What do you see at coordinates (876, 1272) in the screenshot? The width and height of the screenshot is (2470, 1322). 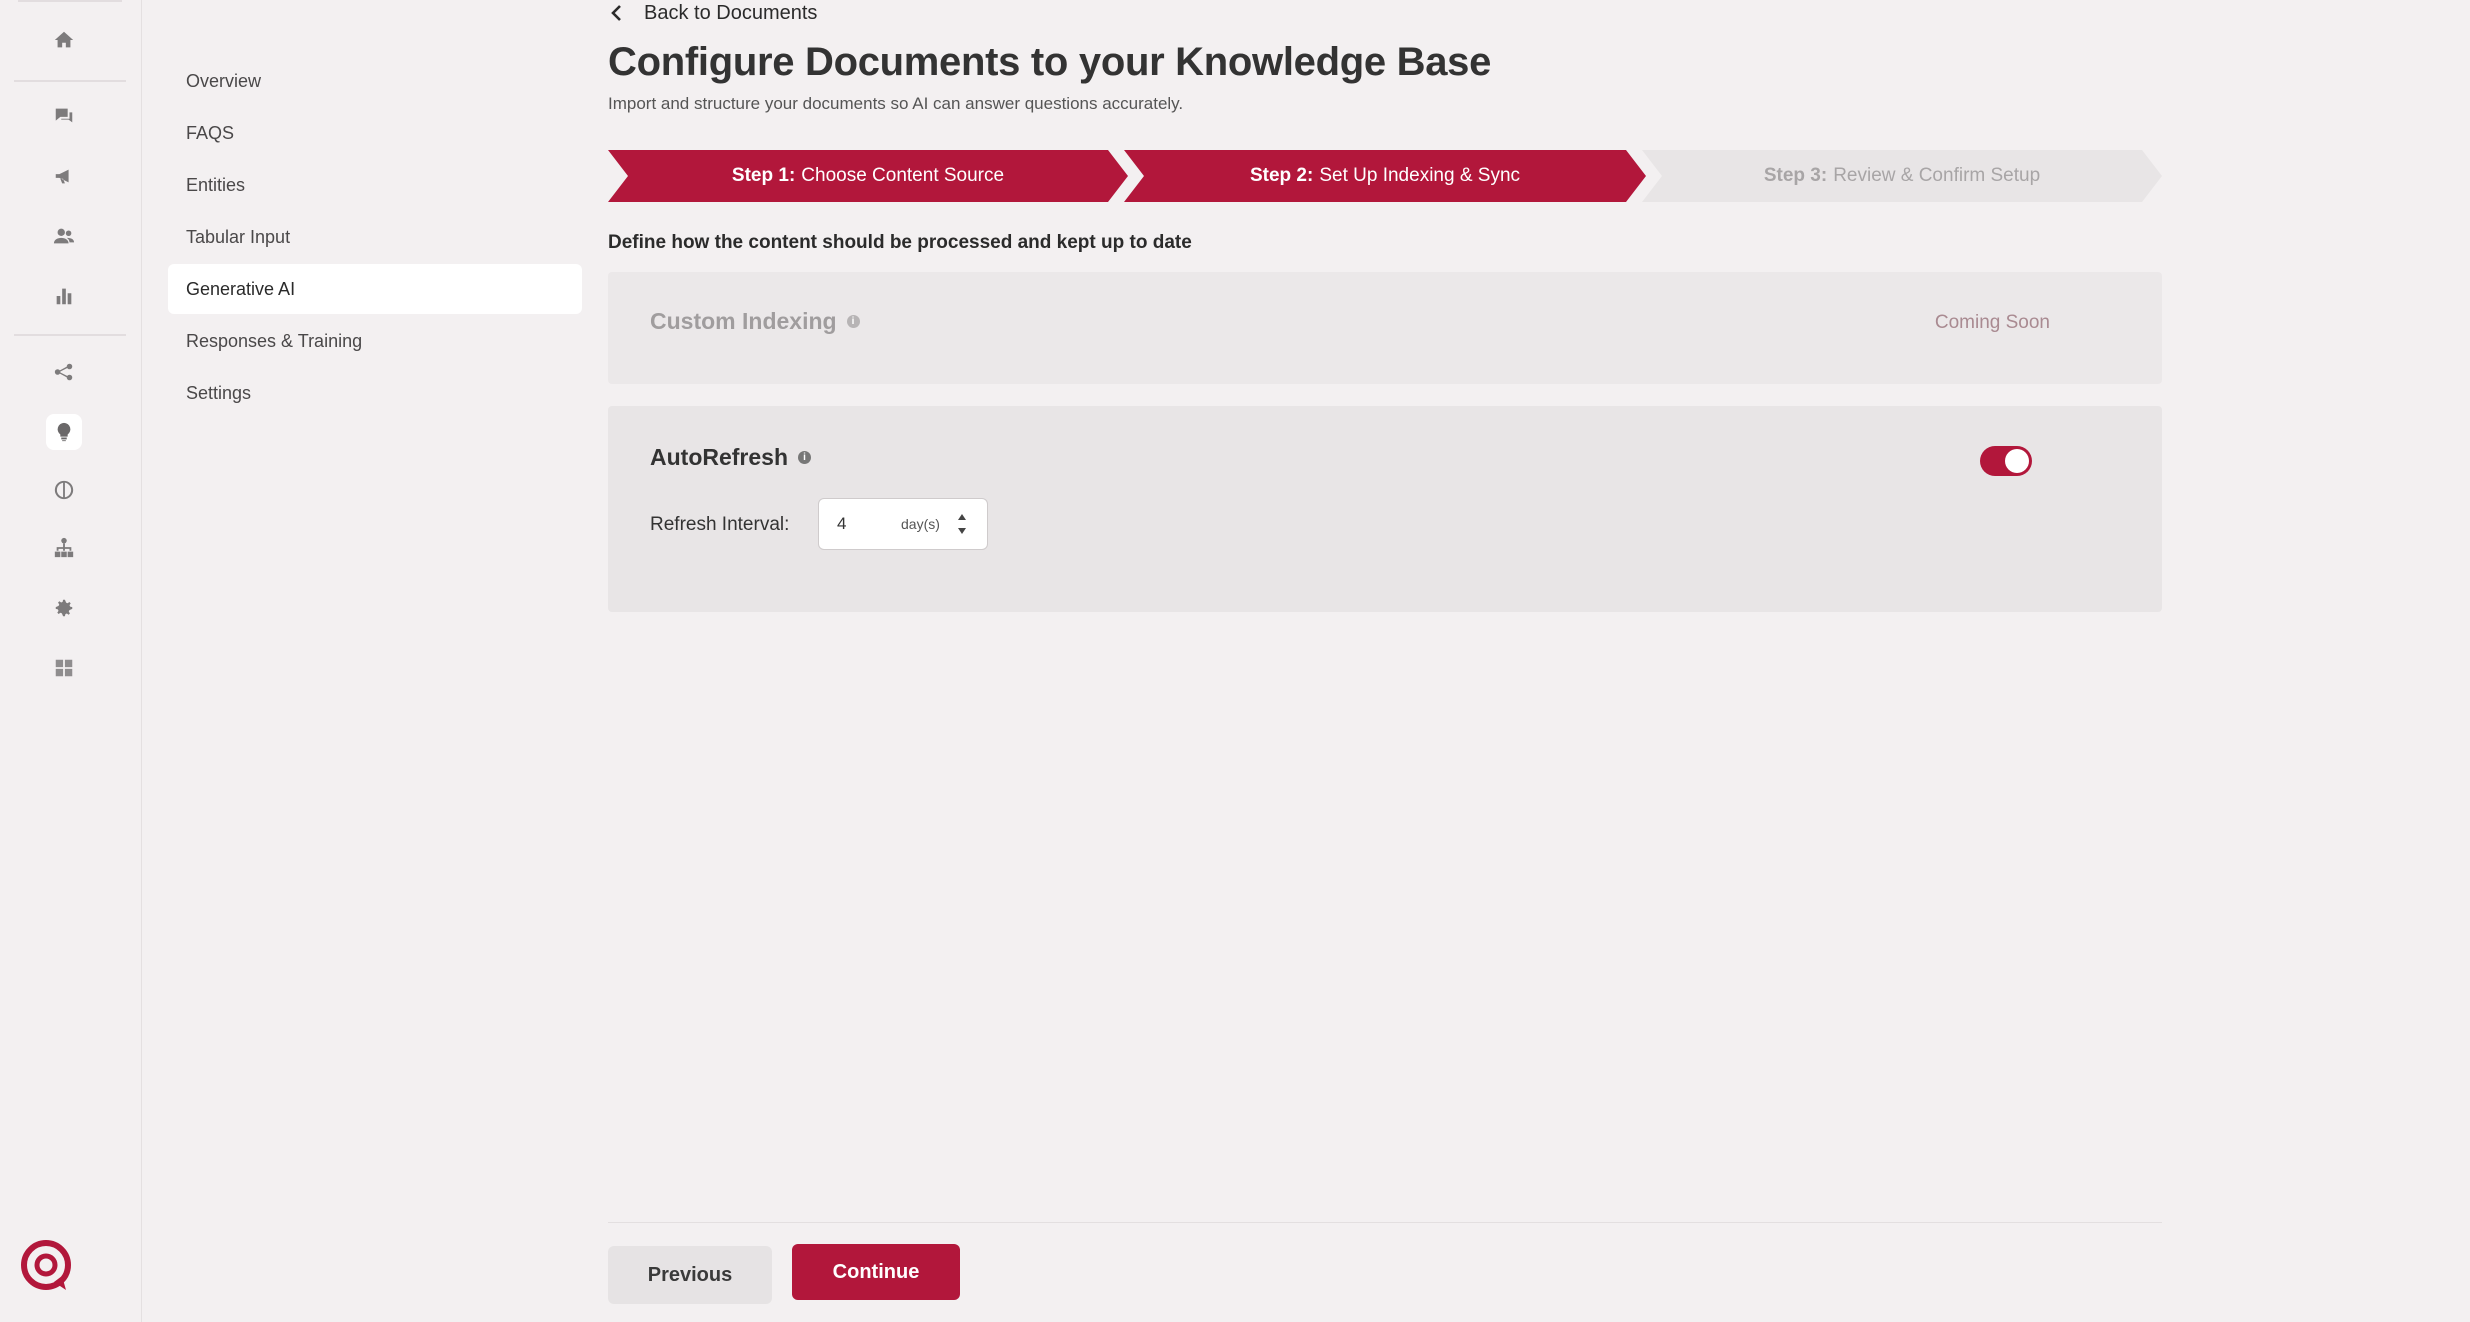 I see `continue-button: Continue` at bounding box center [876, 1272].